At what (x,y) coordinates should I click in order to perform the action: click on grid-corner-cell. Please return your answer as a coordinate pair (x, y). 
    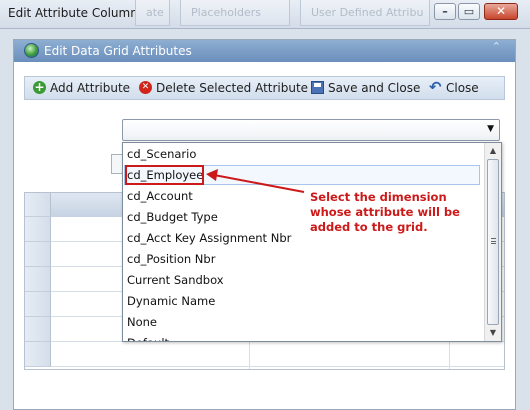
    Looking at the image, I should click on (38, 205).